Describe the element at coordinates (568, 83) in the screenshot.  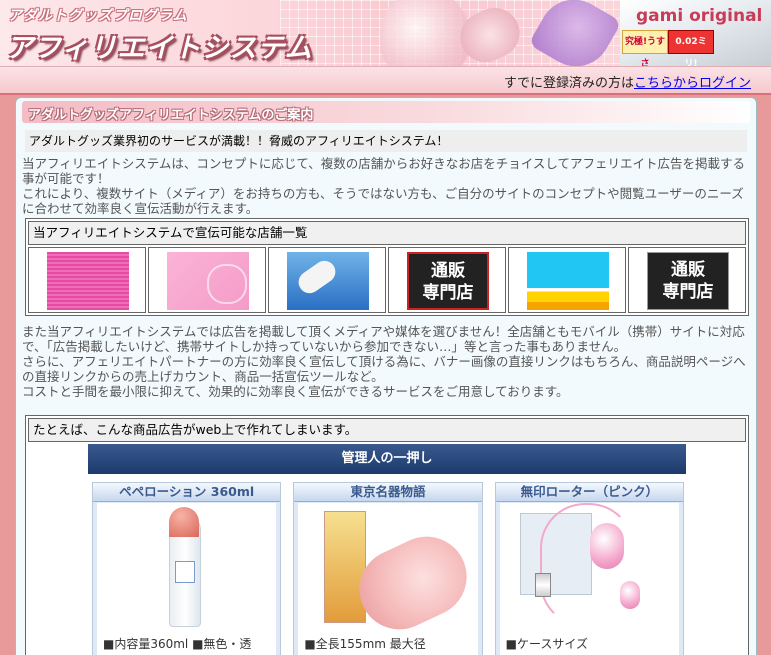
I see `login-prefix: すでに登録済みの方は` at that location.